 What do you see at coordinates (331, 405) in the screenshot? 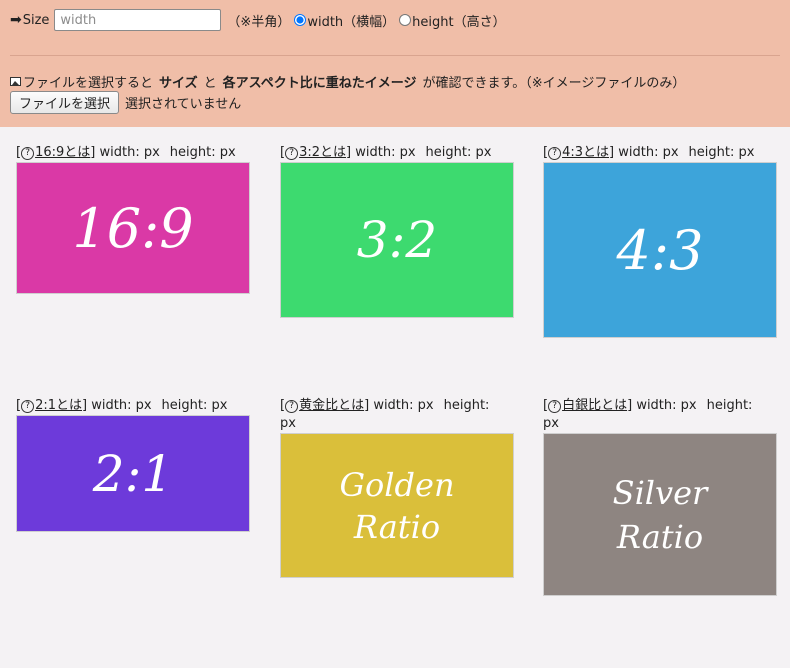
I see `ratio-link: 黄金比とは` at bounding box center [331, 405].